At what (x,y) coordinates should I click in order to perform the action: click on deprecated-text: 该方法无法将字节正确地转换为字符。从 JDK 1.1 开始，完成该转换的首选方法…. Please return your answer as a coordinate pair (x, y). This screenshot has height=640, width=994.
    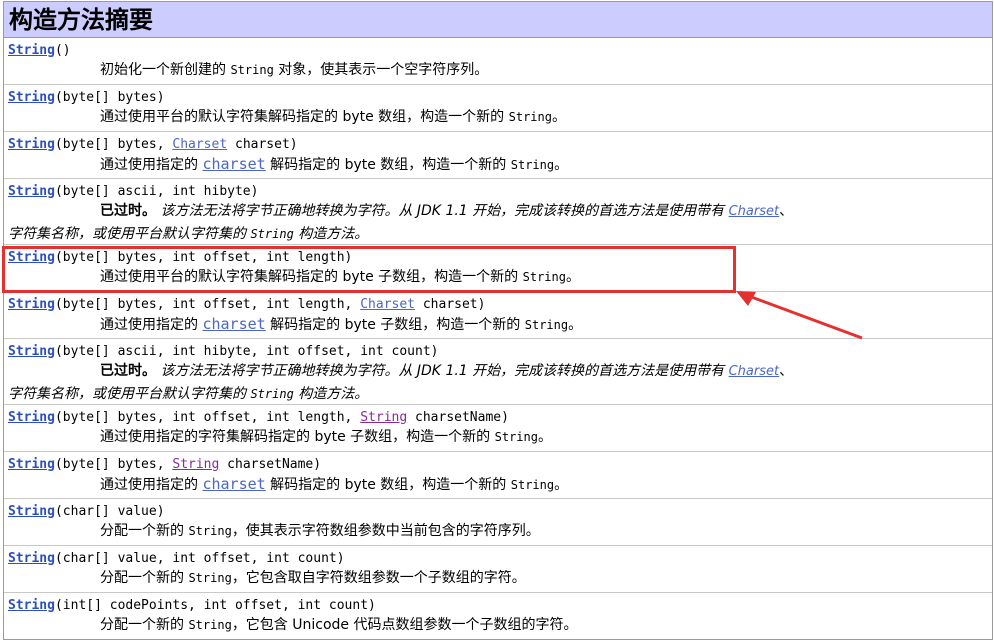
    Looking at the image, I should click on (442, 371).